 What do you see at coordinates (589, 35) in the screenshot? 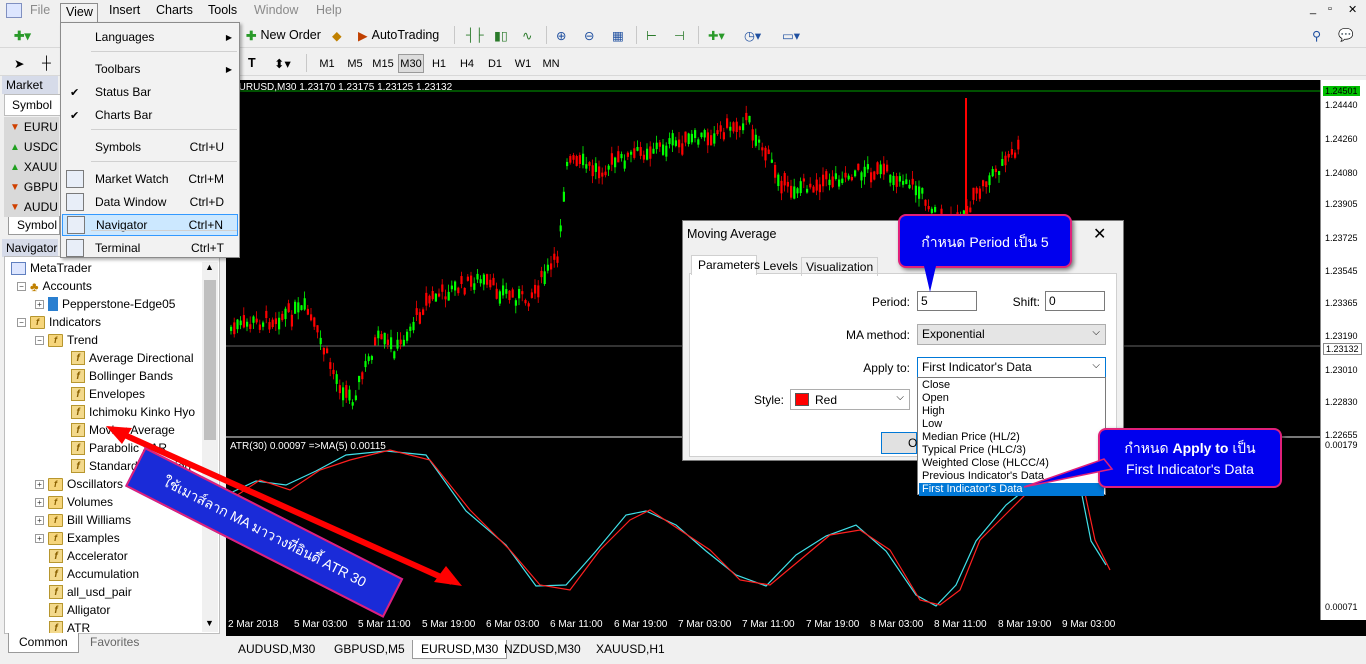
I see `zoom-out-icon: ⊖` at bounding box center [589, 35].